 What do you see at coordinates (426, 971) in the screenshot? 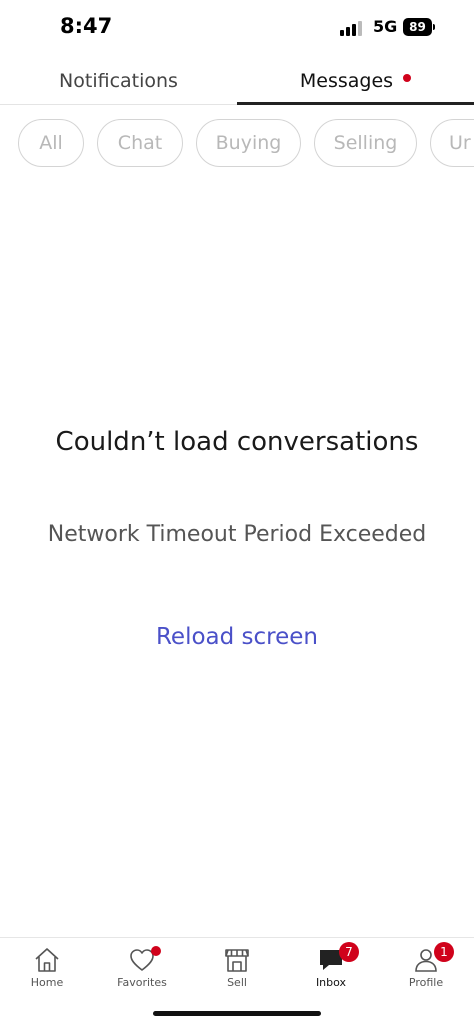
I see `nav-profile: 1 Profile` at bounding box center [426, 971].